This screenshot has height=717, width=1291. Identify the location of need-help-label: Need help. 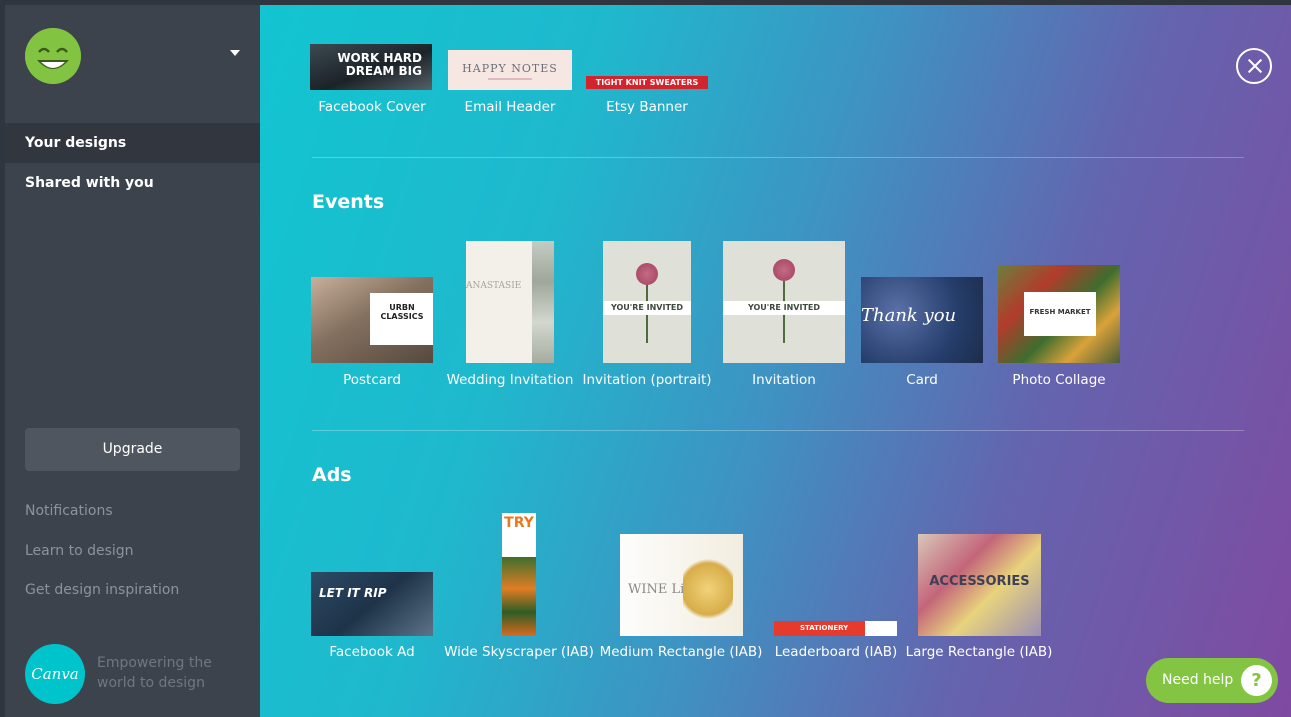
(1198, 680).